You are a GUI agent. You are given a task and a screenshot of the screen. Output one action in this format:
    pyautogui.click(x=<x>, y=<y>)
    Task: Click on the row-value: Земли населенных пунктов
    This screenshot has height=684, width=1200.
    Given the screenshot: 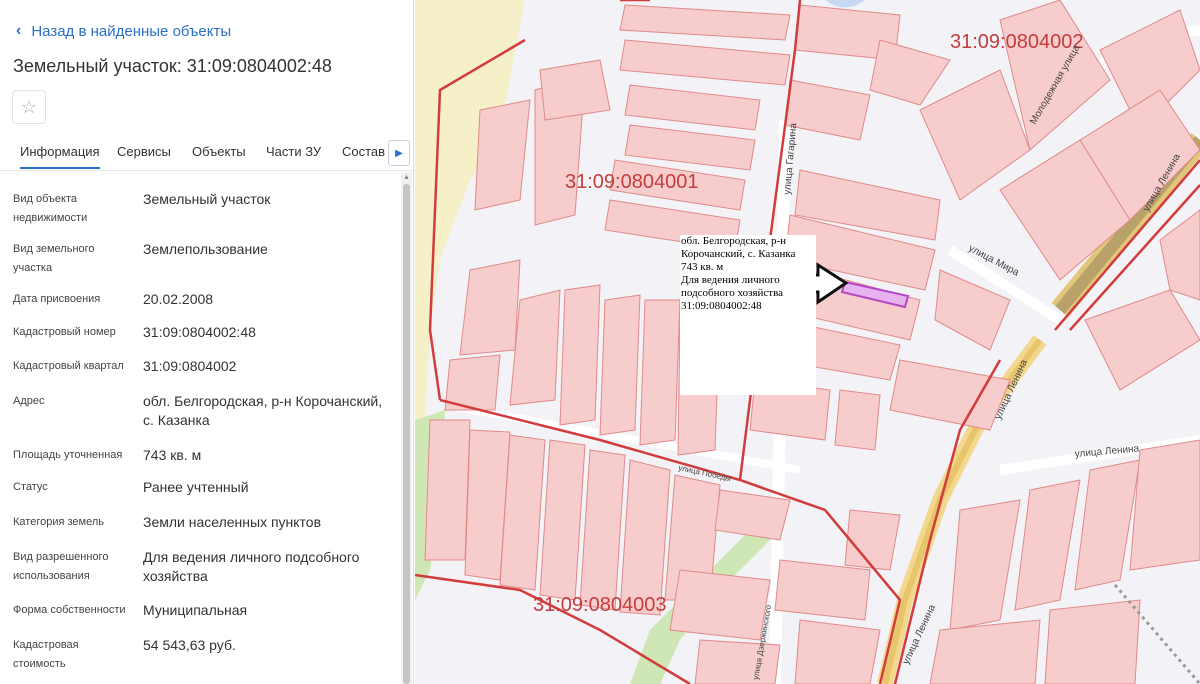 What is the action you would take?
    pyautogui.click(x=232, y=522)
    